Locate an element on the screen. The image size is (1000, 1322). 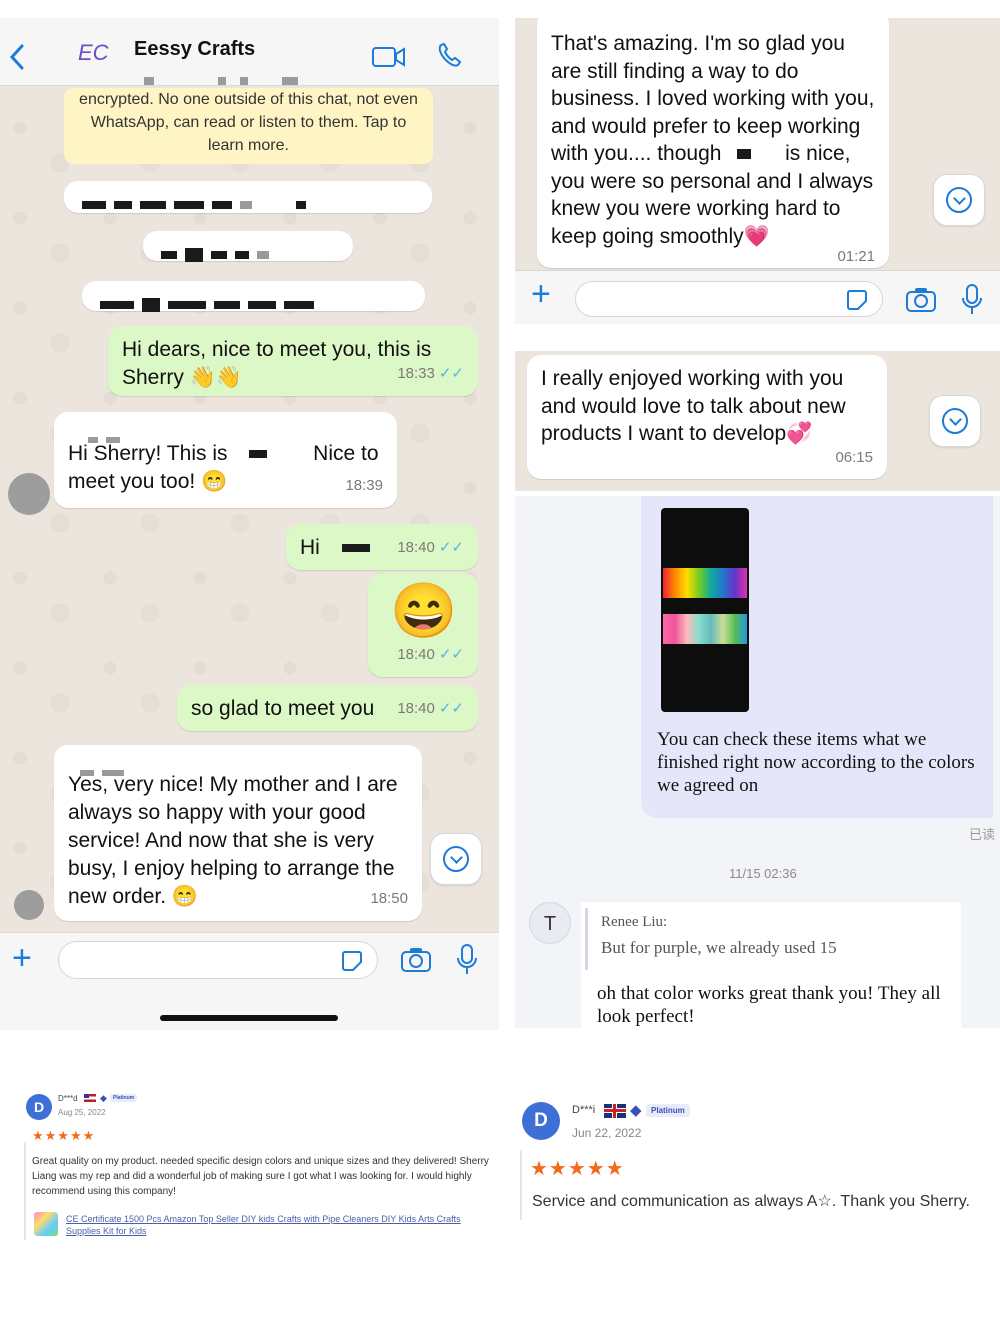
uk-flag-icon is located at coordinates (615, 1111).